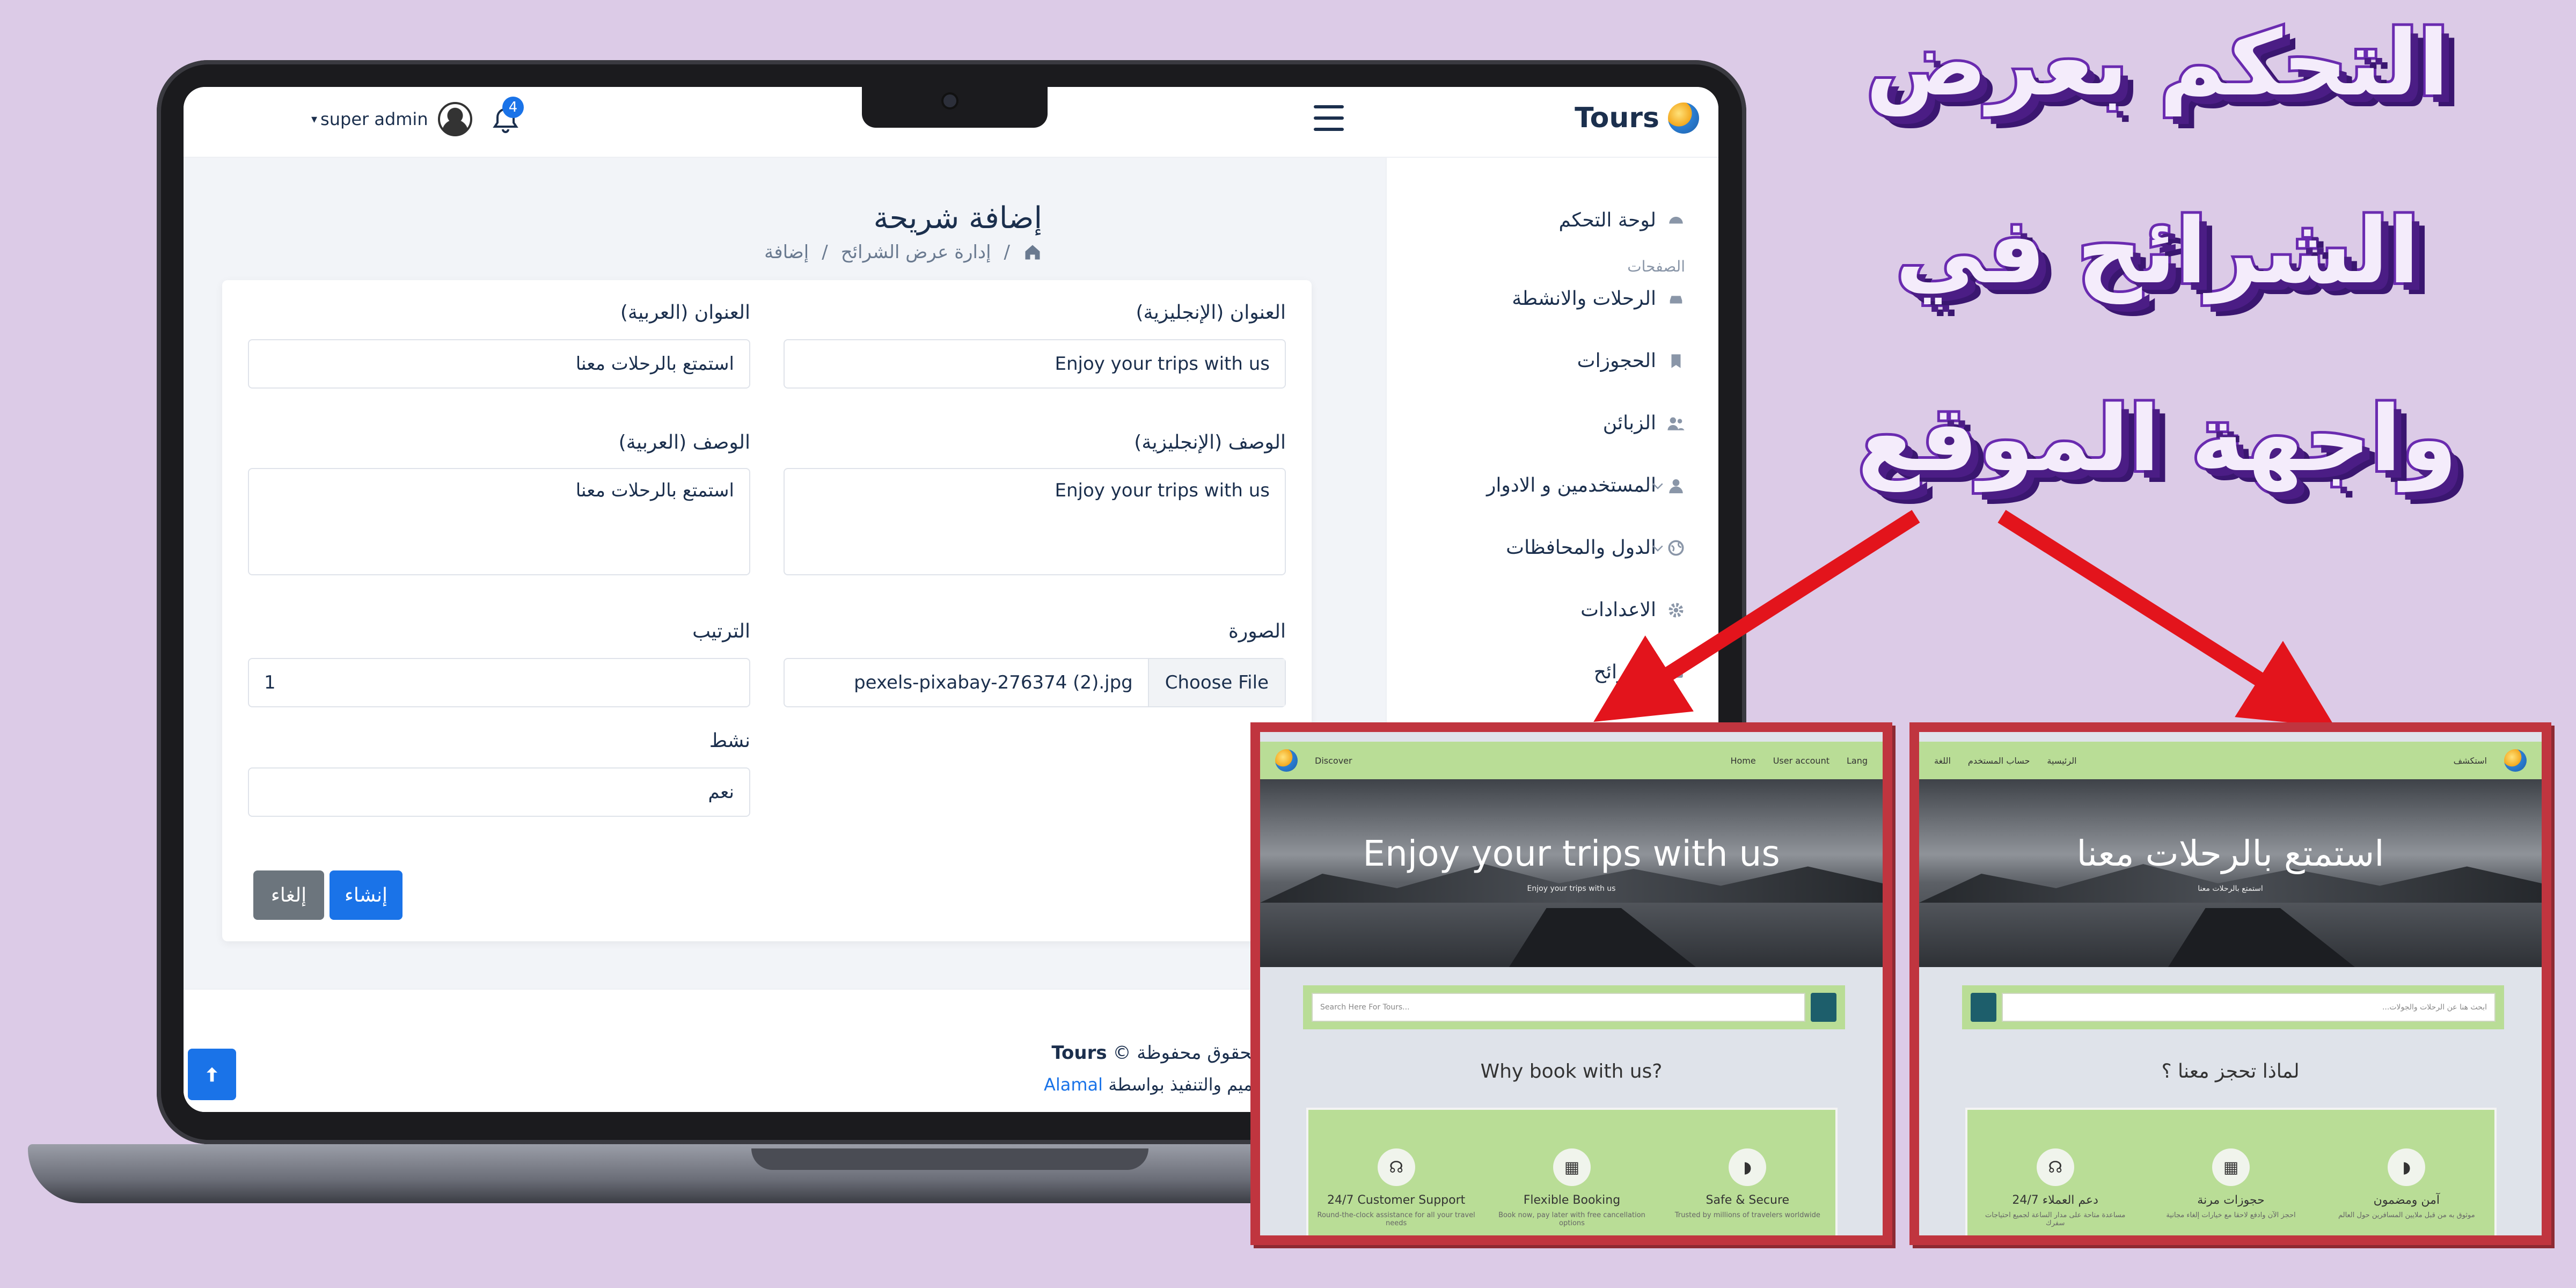 This screenshot has height=1288, width=2576. I want to click on brand-name: Tours, so click(1617, 118).